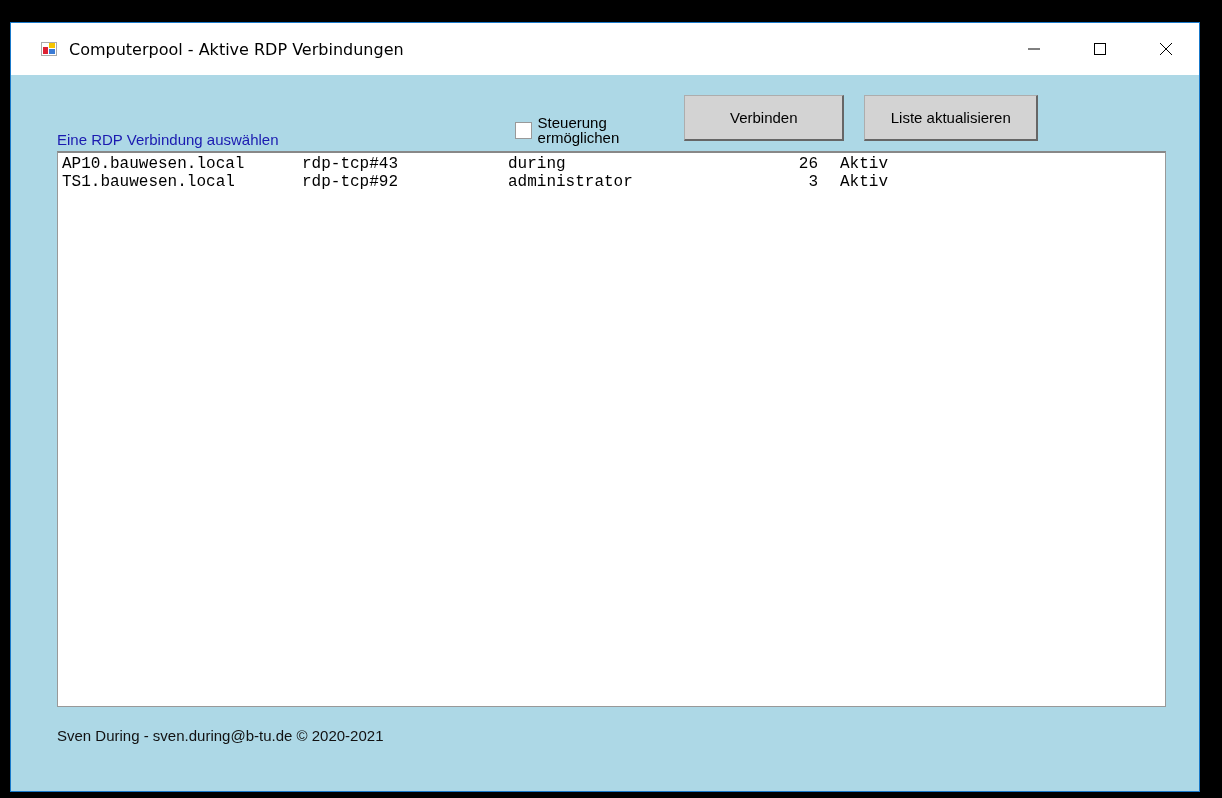  What do you see at coordinates (1100, 49) in the screenshot?
I see `maximize-icon` at bounding box center [1100, 49].